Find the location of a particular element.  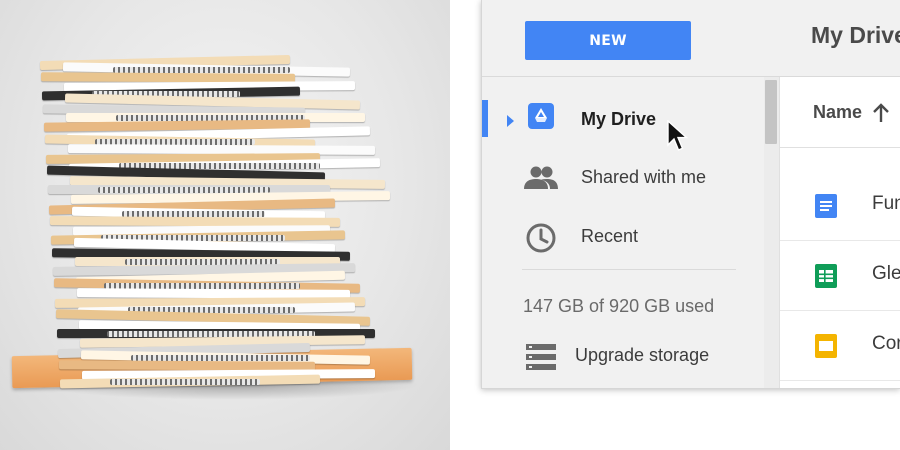

docs-icon is located at coordinates (826, 206).